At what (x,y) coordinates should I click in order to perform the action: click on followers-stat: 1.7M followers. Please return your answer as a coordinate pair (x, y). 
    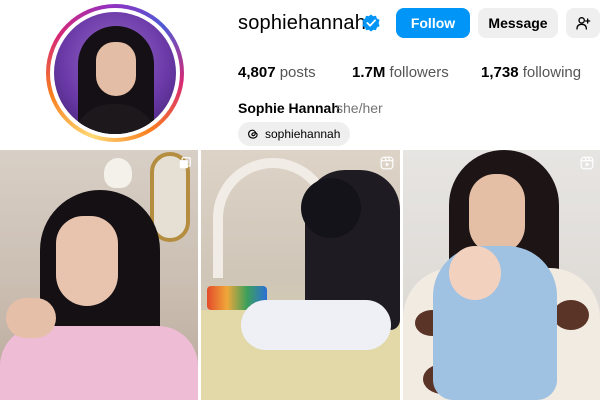
    Looking at the image, I should click on (400, 72).